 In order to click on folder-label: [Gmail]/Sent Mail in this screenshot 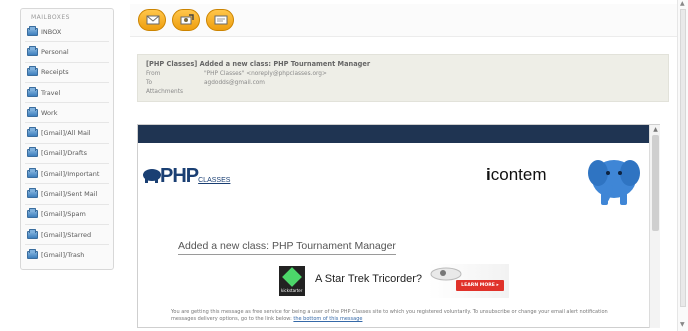, I will do `click(69, 194)`.